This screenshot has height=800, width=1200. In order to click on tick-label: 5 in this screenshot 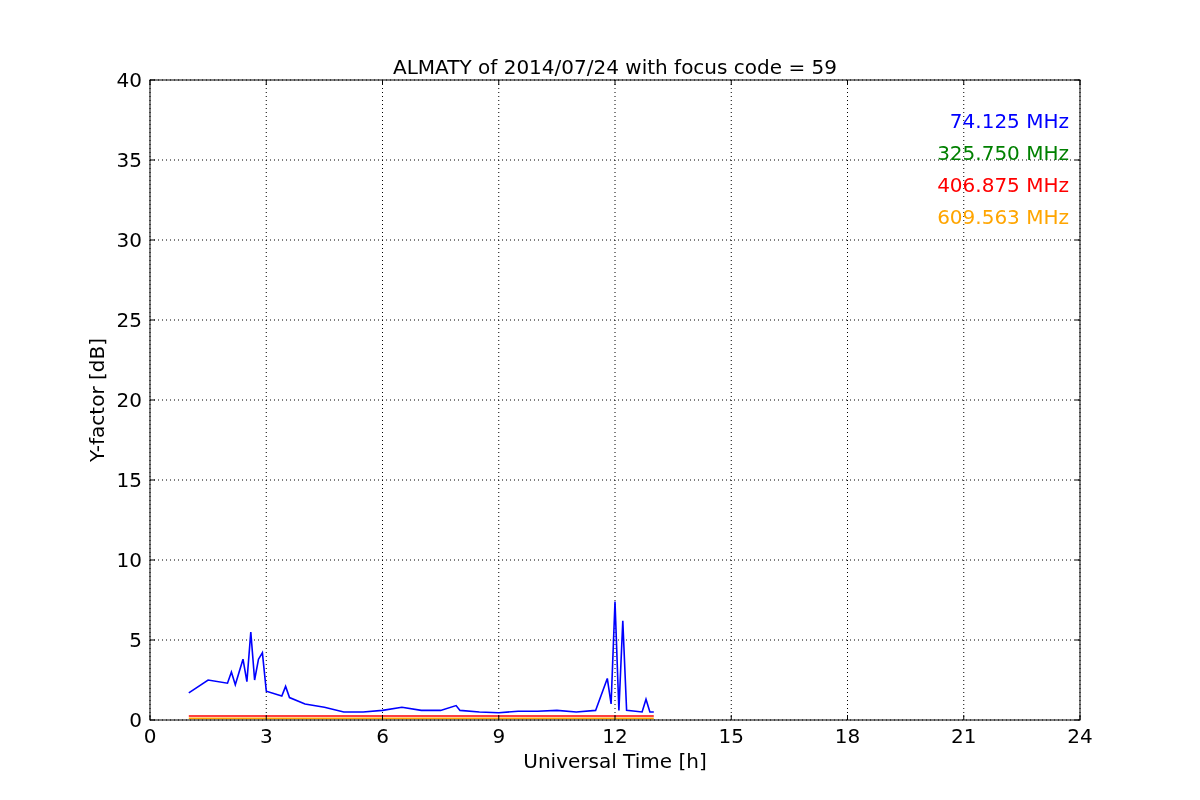, I will do `click(135, 640)`.